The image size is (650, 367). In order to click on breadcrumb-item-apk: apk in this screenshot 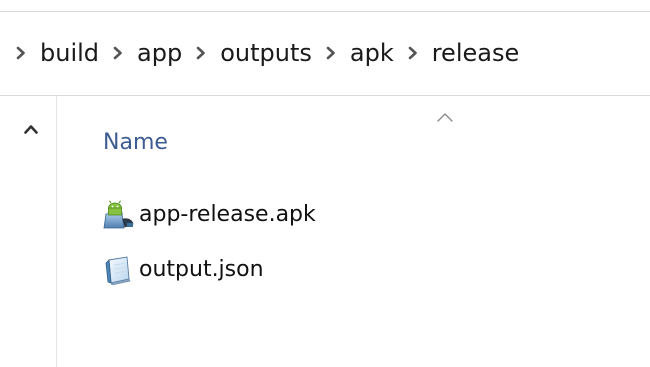, I will do `click(372, 53)`.